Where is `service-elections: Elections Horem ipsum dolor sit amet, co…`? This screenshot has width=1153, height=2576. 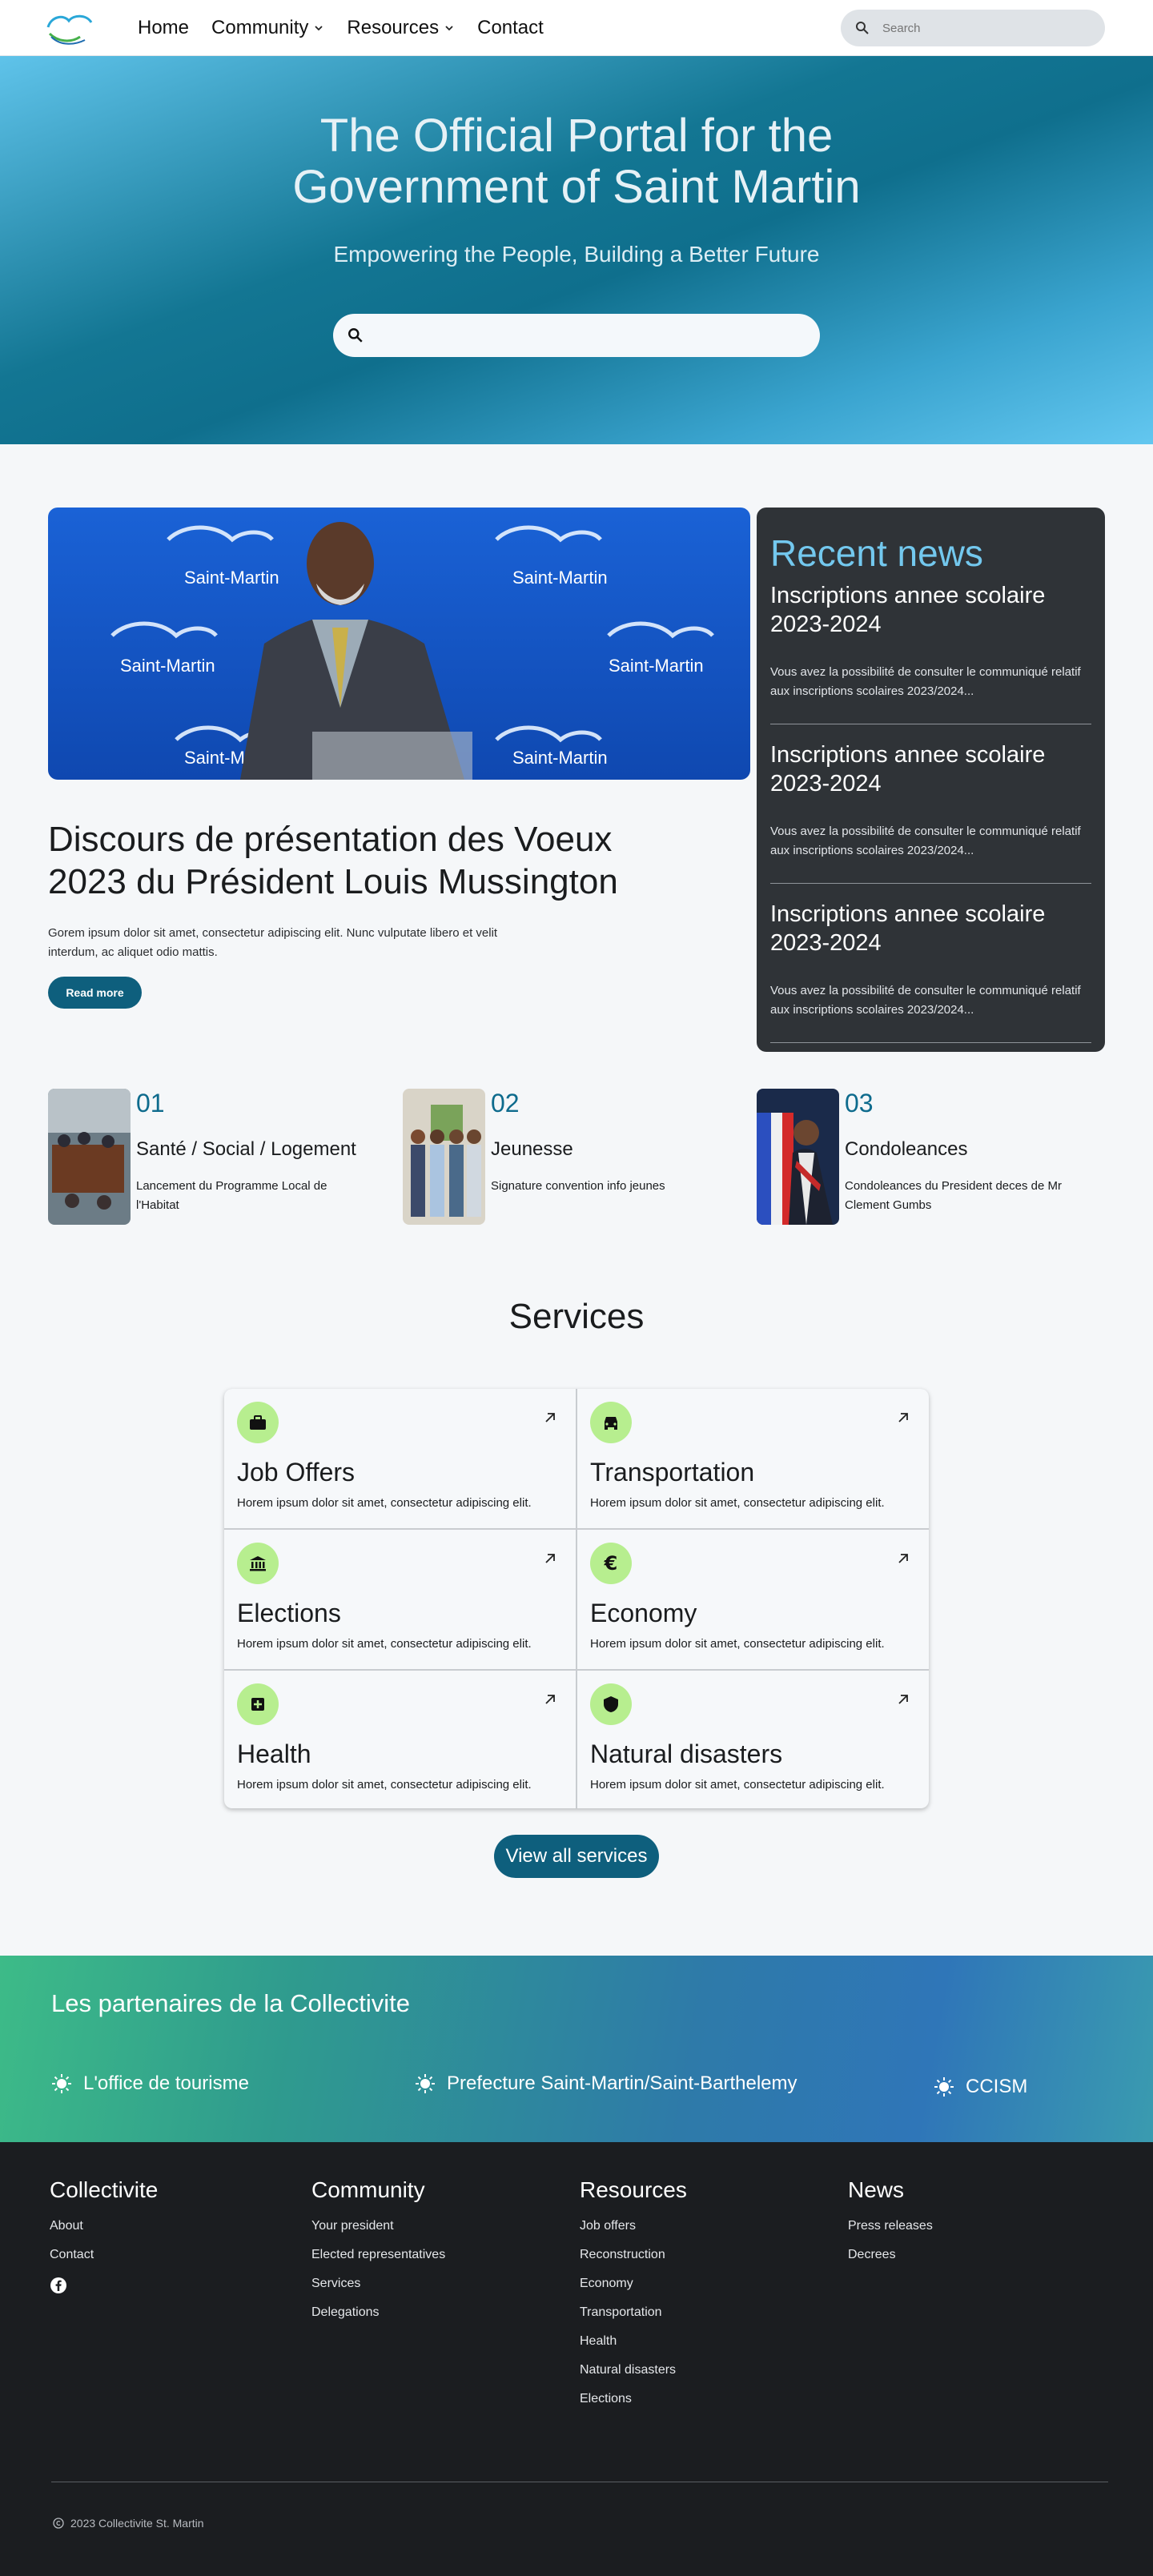 service-elections: Elections Horem ipsum dolor sit amet, co… is located at coordinates (400, 1599).